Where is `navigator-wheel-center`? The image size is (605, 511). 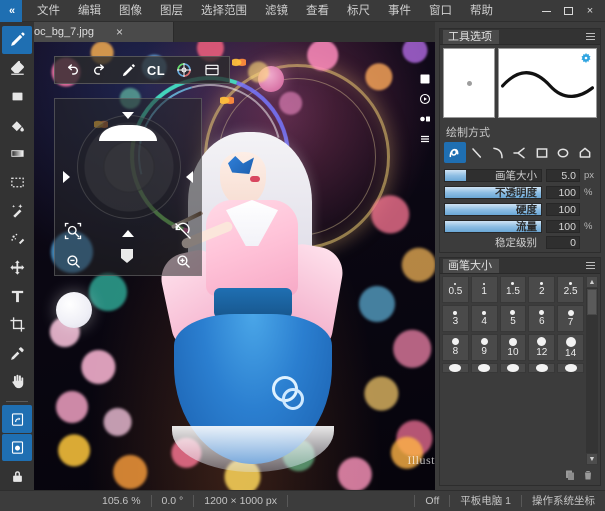 navigator-wheel-center is located at coordinates (129, 167).